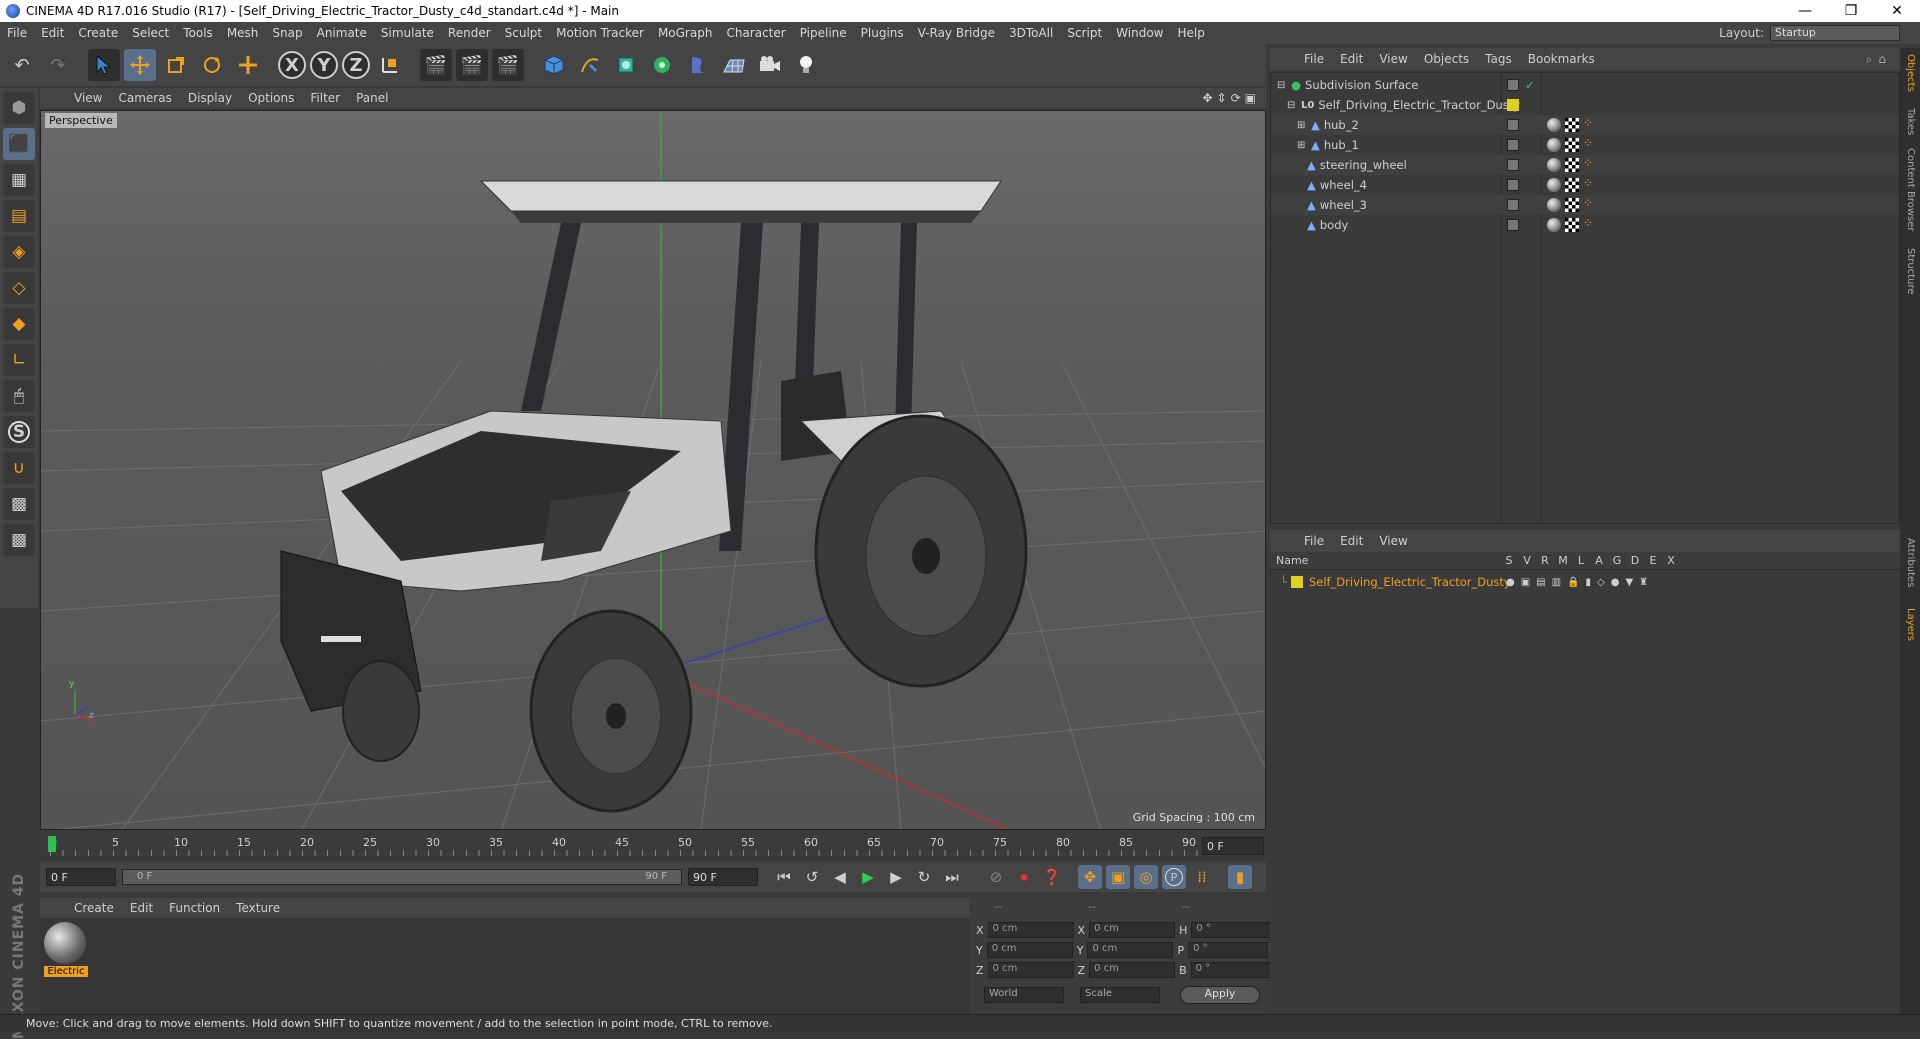 The height and width of the screenshot is (1039, 1920). I want to click on menu-plugins: Plugins, so click(882, 33).